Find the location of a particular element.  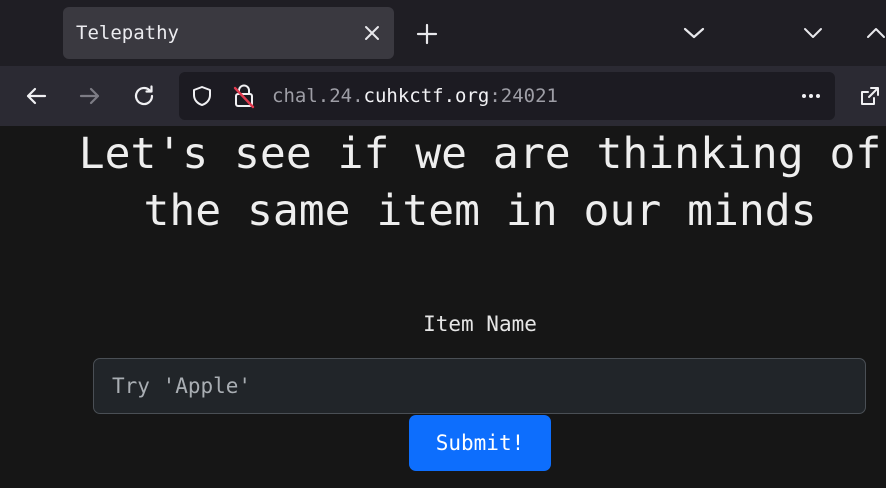

tab-telepathy: Telepathy is located at coordinates (228, 33).